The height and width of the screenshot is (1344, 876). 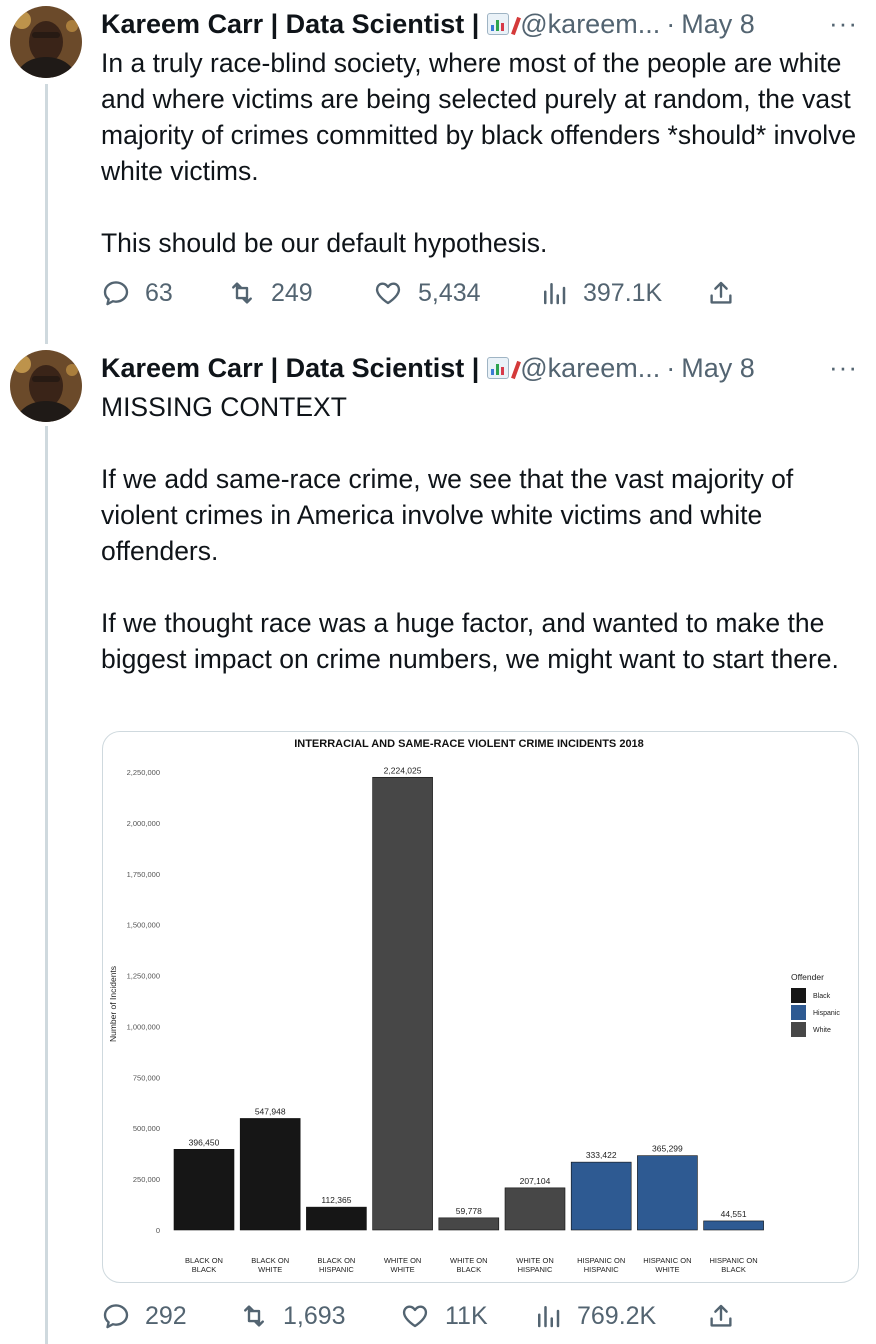 What do you see at coordinates (113, 1004) in the screenshot?
I see `y-axis-label: Number of Incidents` at bounding box center [113, 1004].